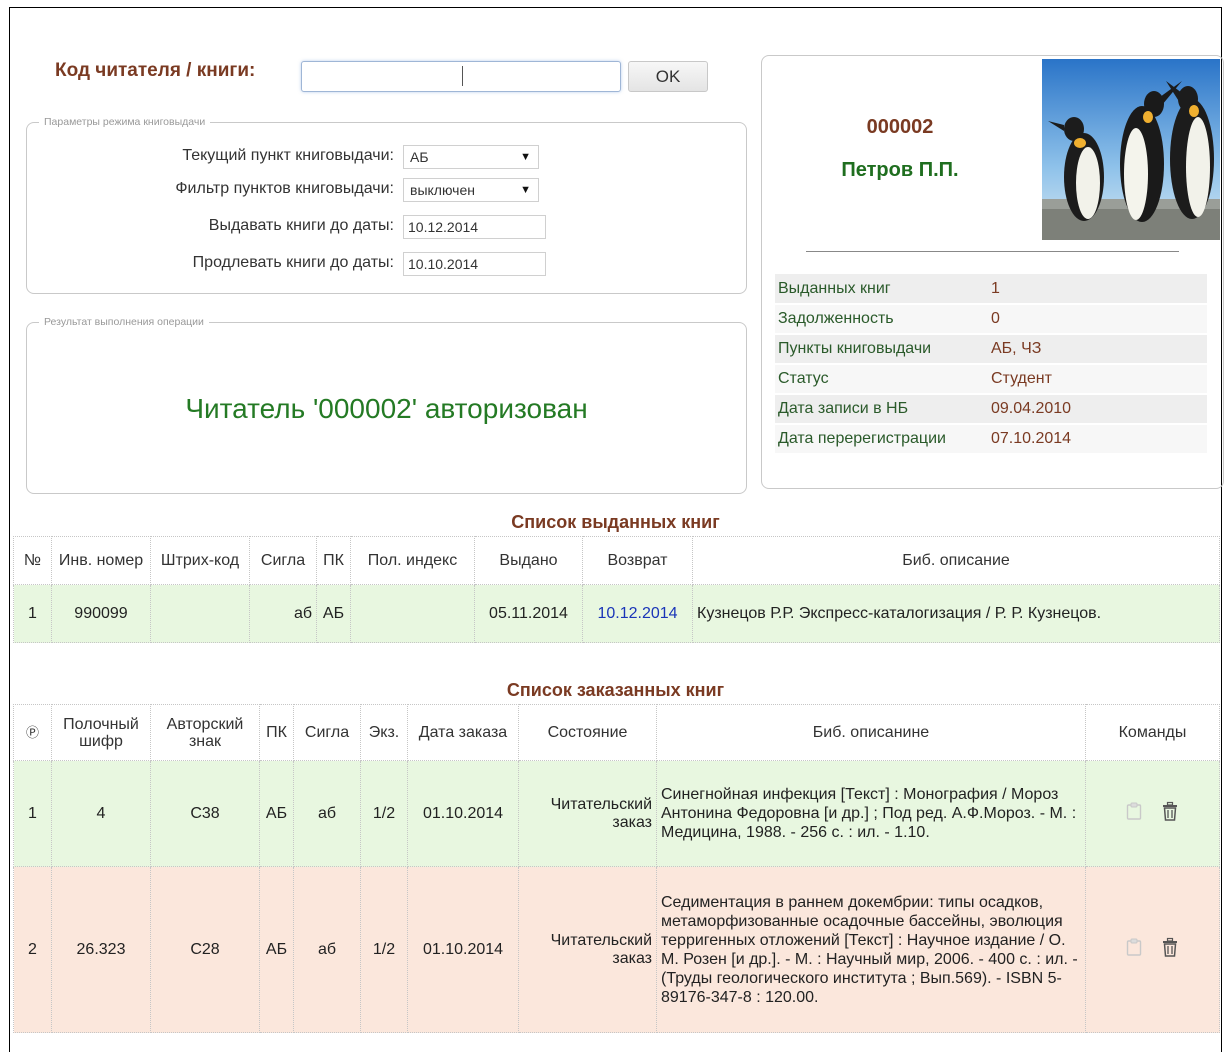 This screenshot has width=1231, height=1052. I want to click on info-row: Выданных книг 1, so click(991, 289).